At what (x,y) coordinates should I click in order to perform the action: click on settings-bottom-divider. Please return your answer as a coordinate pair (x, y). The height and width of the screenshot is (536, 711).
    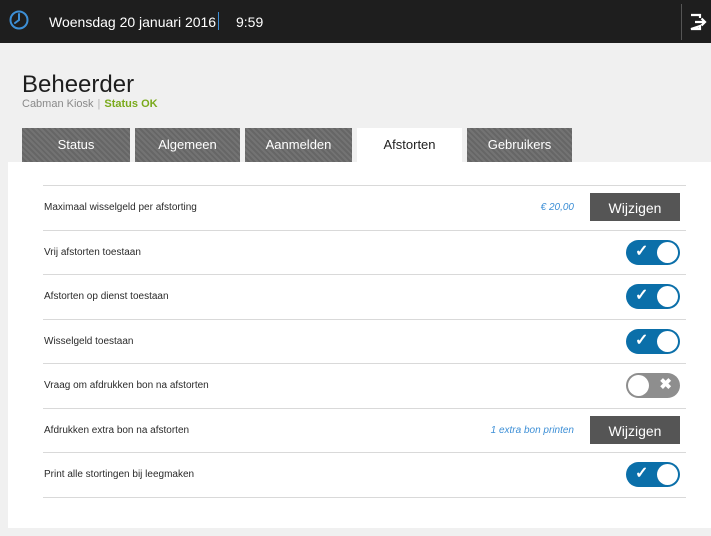
    Looking at the image, I should click on (364, 497).